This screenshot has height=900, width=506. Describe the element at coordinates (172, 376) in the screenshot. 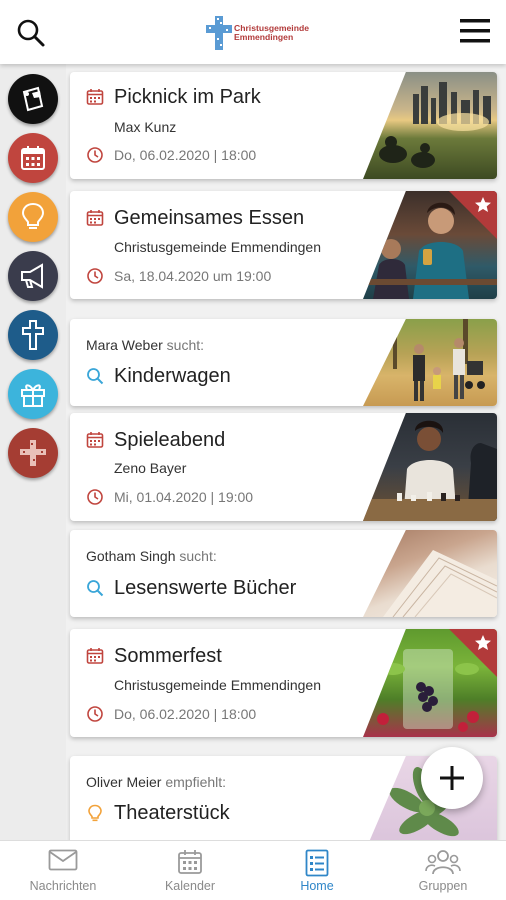

I see `search-title: Kinderwagen` at that location.